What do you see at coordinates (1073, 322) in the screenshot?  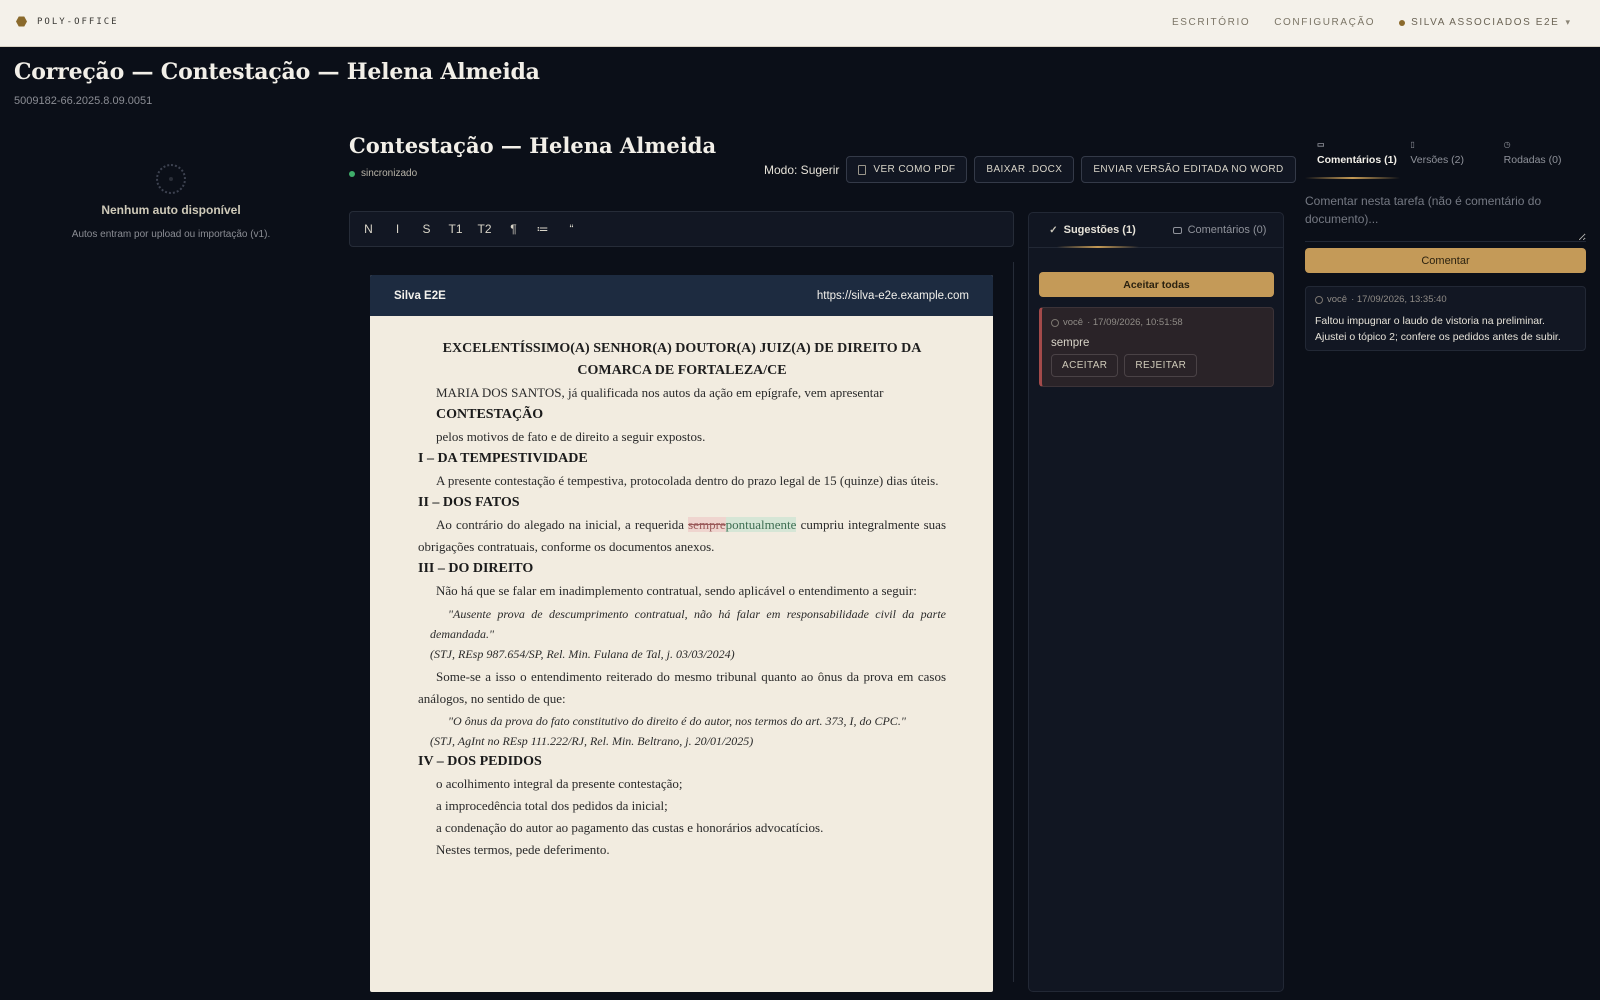 I see `suggestion-author: você` at bounding box center [1073, 322].